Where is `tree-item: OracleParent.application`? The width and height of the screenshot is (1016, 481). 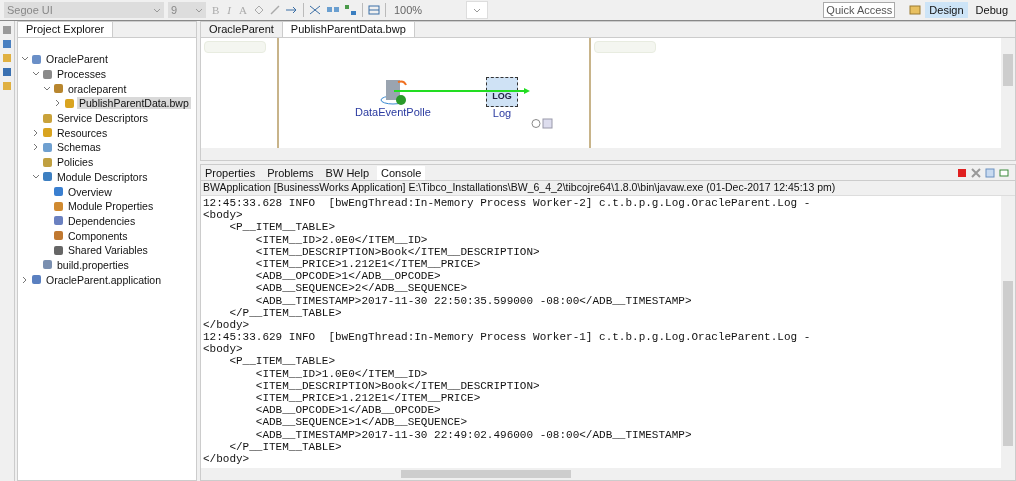
tree-item: OracleParent.application is located at coordinates (103, 279).